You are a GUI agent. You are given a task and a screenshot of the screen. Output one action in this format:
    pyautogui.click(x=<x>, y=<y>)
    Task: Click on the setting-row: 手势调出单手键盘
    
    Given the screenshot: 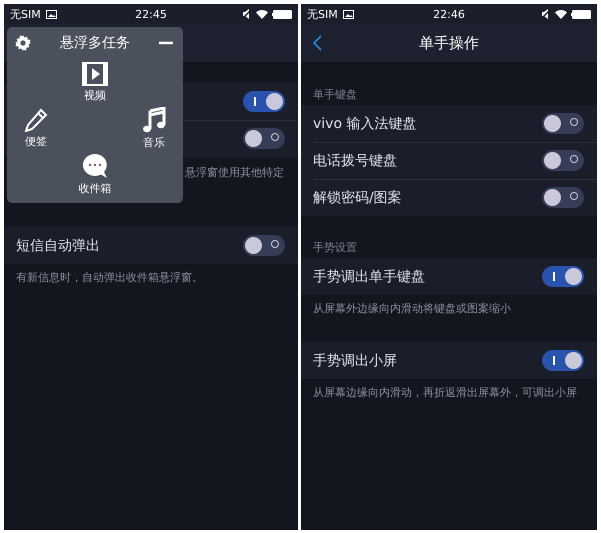 What is the action you would take?
    pyautogui.click(x=449, y=276)
    